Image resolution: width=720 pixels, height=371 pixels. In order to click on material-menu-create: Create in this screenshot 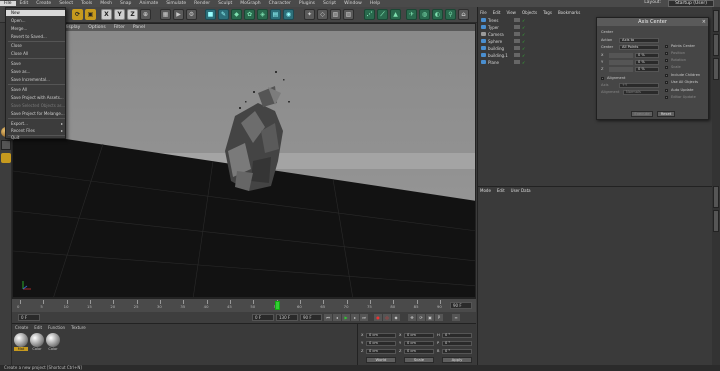, I will do `click(21, 327)`.